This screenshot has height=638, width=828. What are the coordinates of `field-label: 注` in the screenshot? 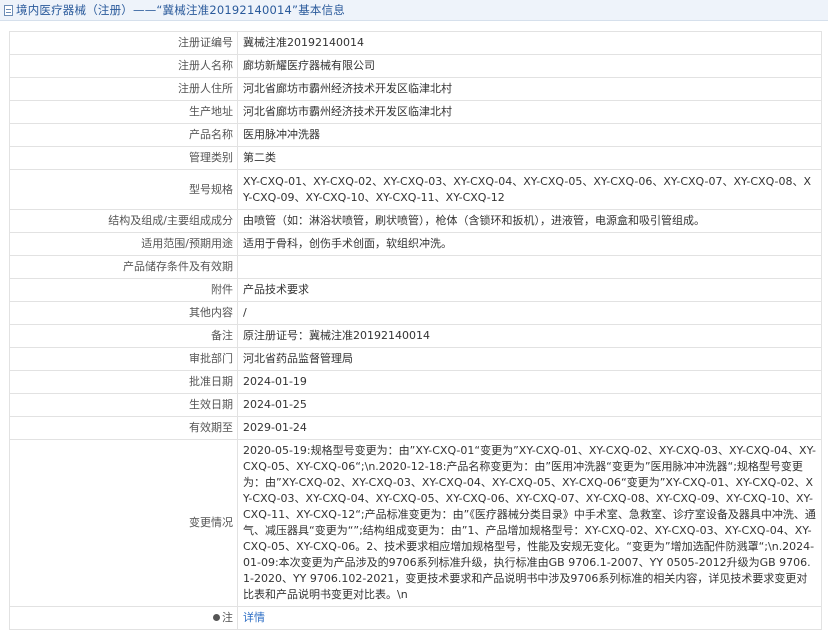 It's located at (227, 617).